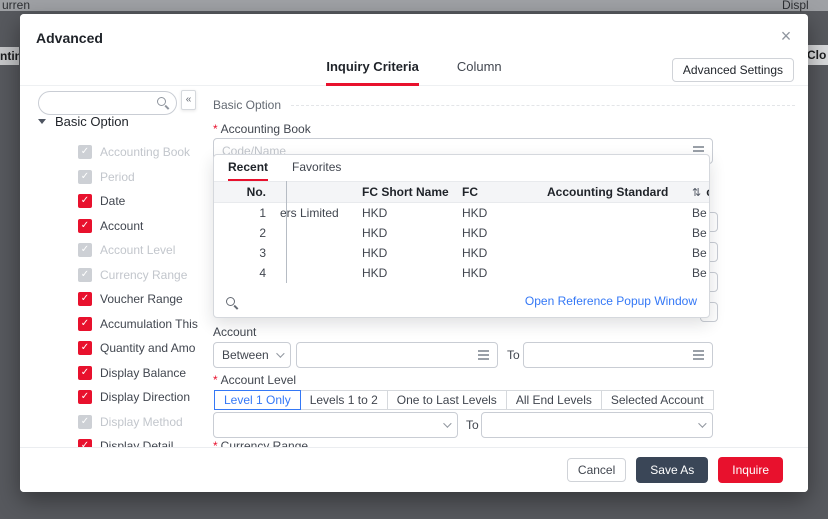 This screenshot has width=828, height=519. What do you see at coordinates (116, 226) in the screenshot?
I see `sidebar-item-account: Account` at bounding box center [116, 226].